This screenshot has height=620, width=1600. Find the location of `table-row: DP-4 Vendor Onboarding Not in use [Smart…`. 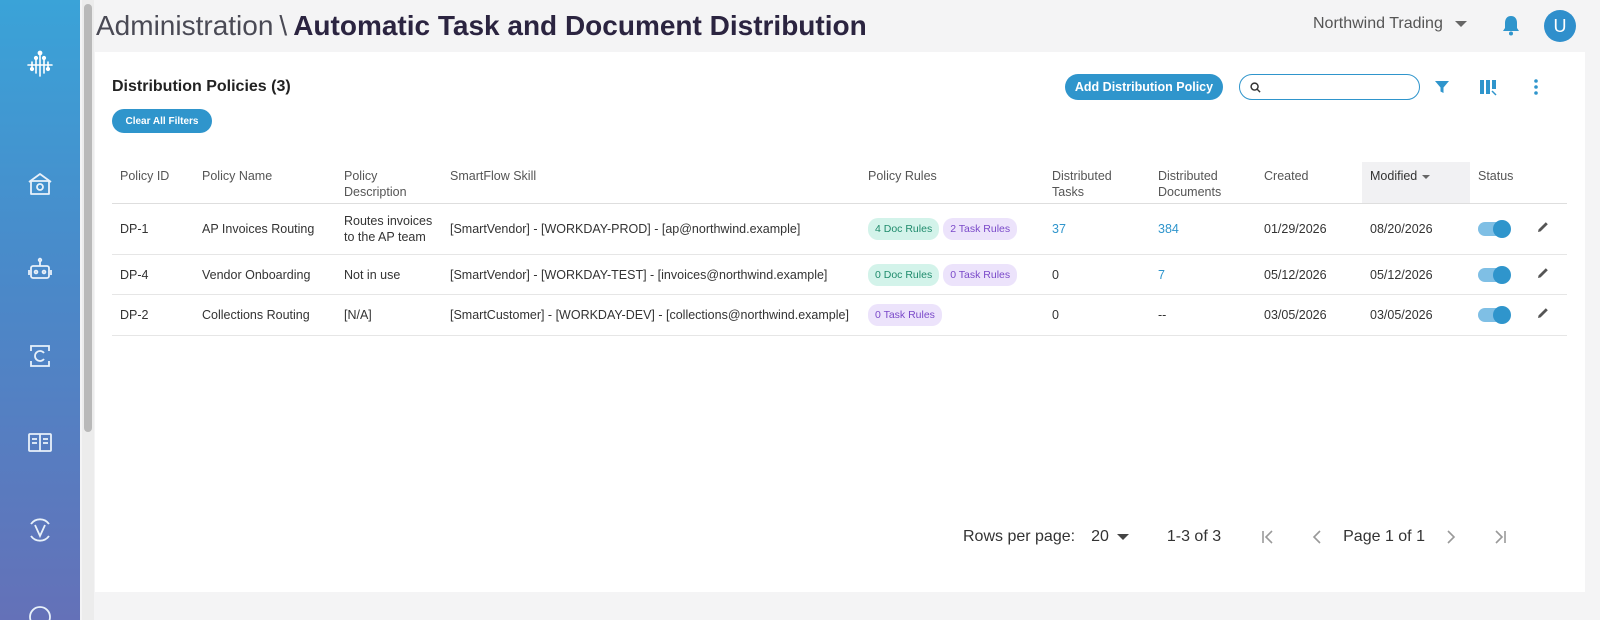

table-row: DP-4 Vendor Onboarding Not in use [Smart… is located at coordinates (839, 275).